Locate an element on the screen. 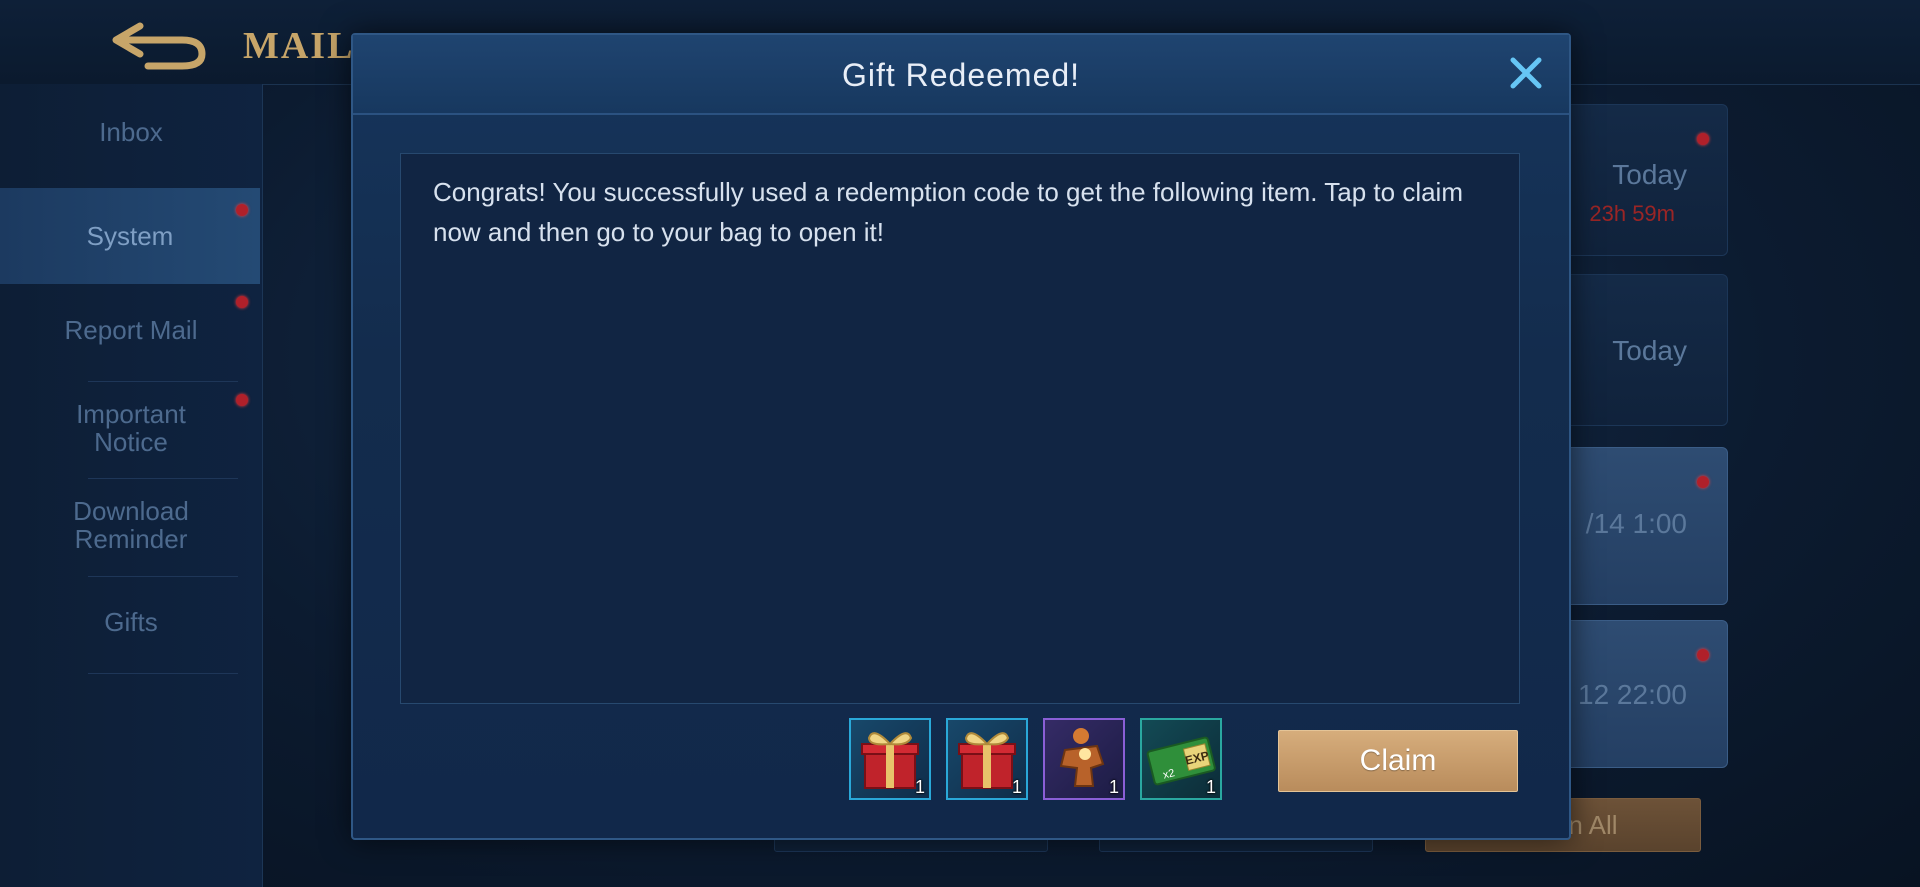  dialog-title: Gift Redeemed! is located at coordinates (961, 75).